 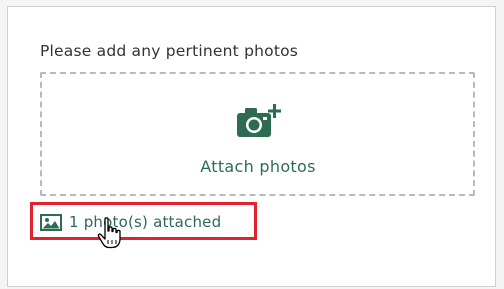 What do you see at coordinates (260, 121) in the screenshot?
I see `camera-add-icon` at bounding box center [260, 121].